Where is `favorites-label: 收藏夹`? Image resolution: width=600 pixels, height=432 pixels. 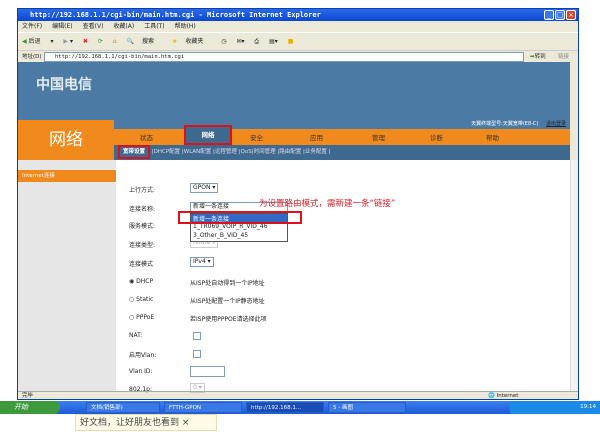 favorites-label: 收藏夹 is located at coordinates (194, 41).